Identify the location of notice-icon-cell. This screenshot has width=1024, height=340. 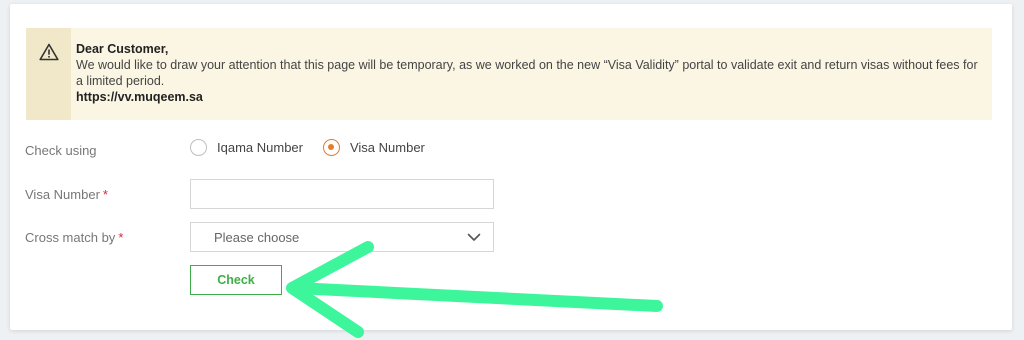
(48, 74).